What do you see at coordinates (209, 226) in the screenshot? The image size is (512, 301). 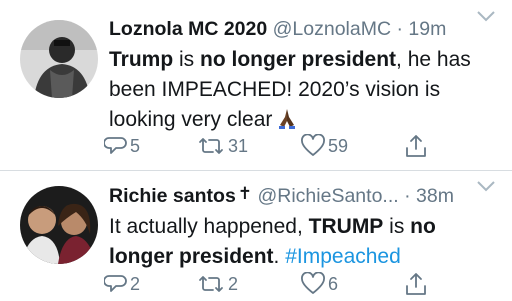 I see `tweet-text-segment: It actually happened,` at bounding box center [209, 226].